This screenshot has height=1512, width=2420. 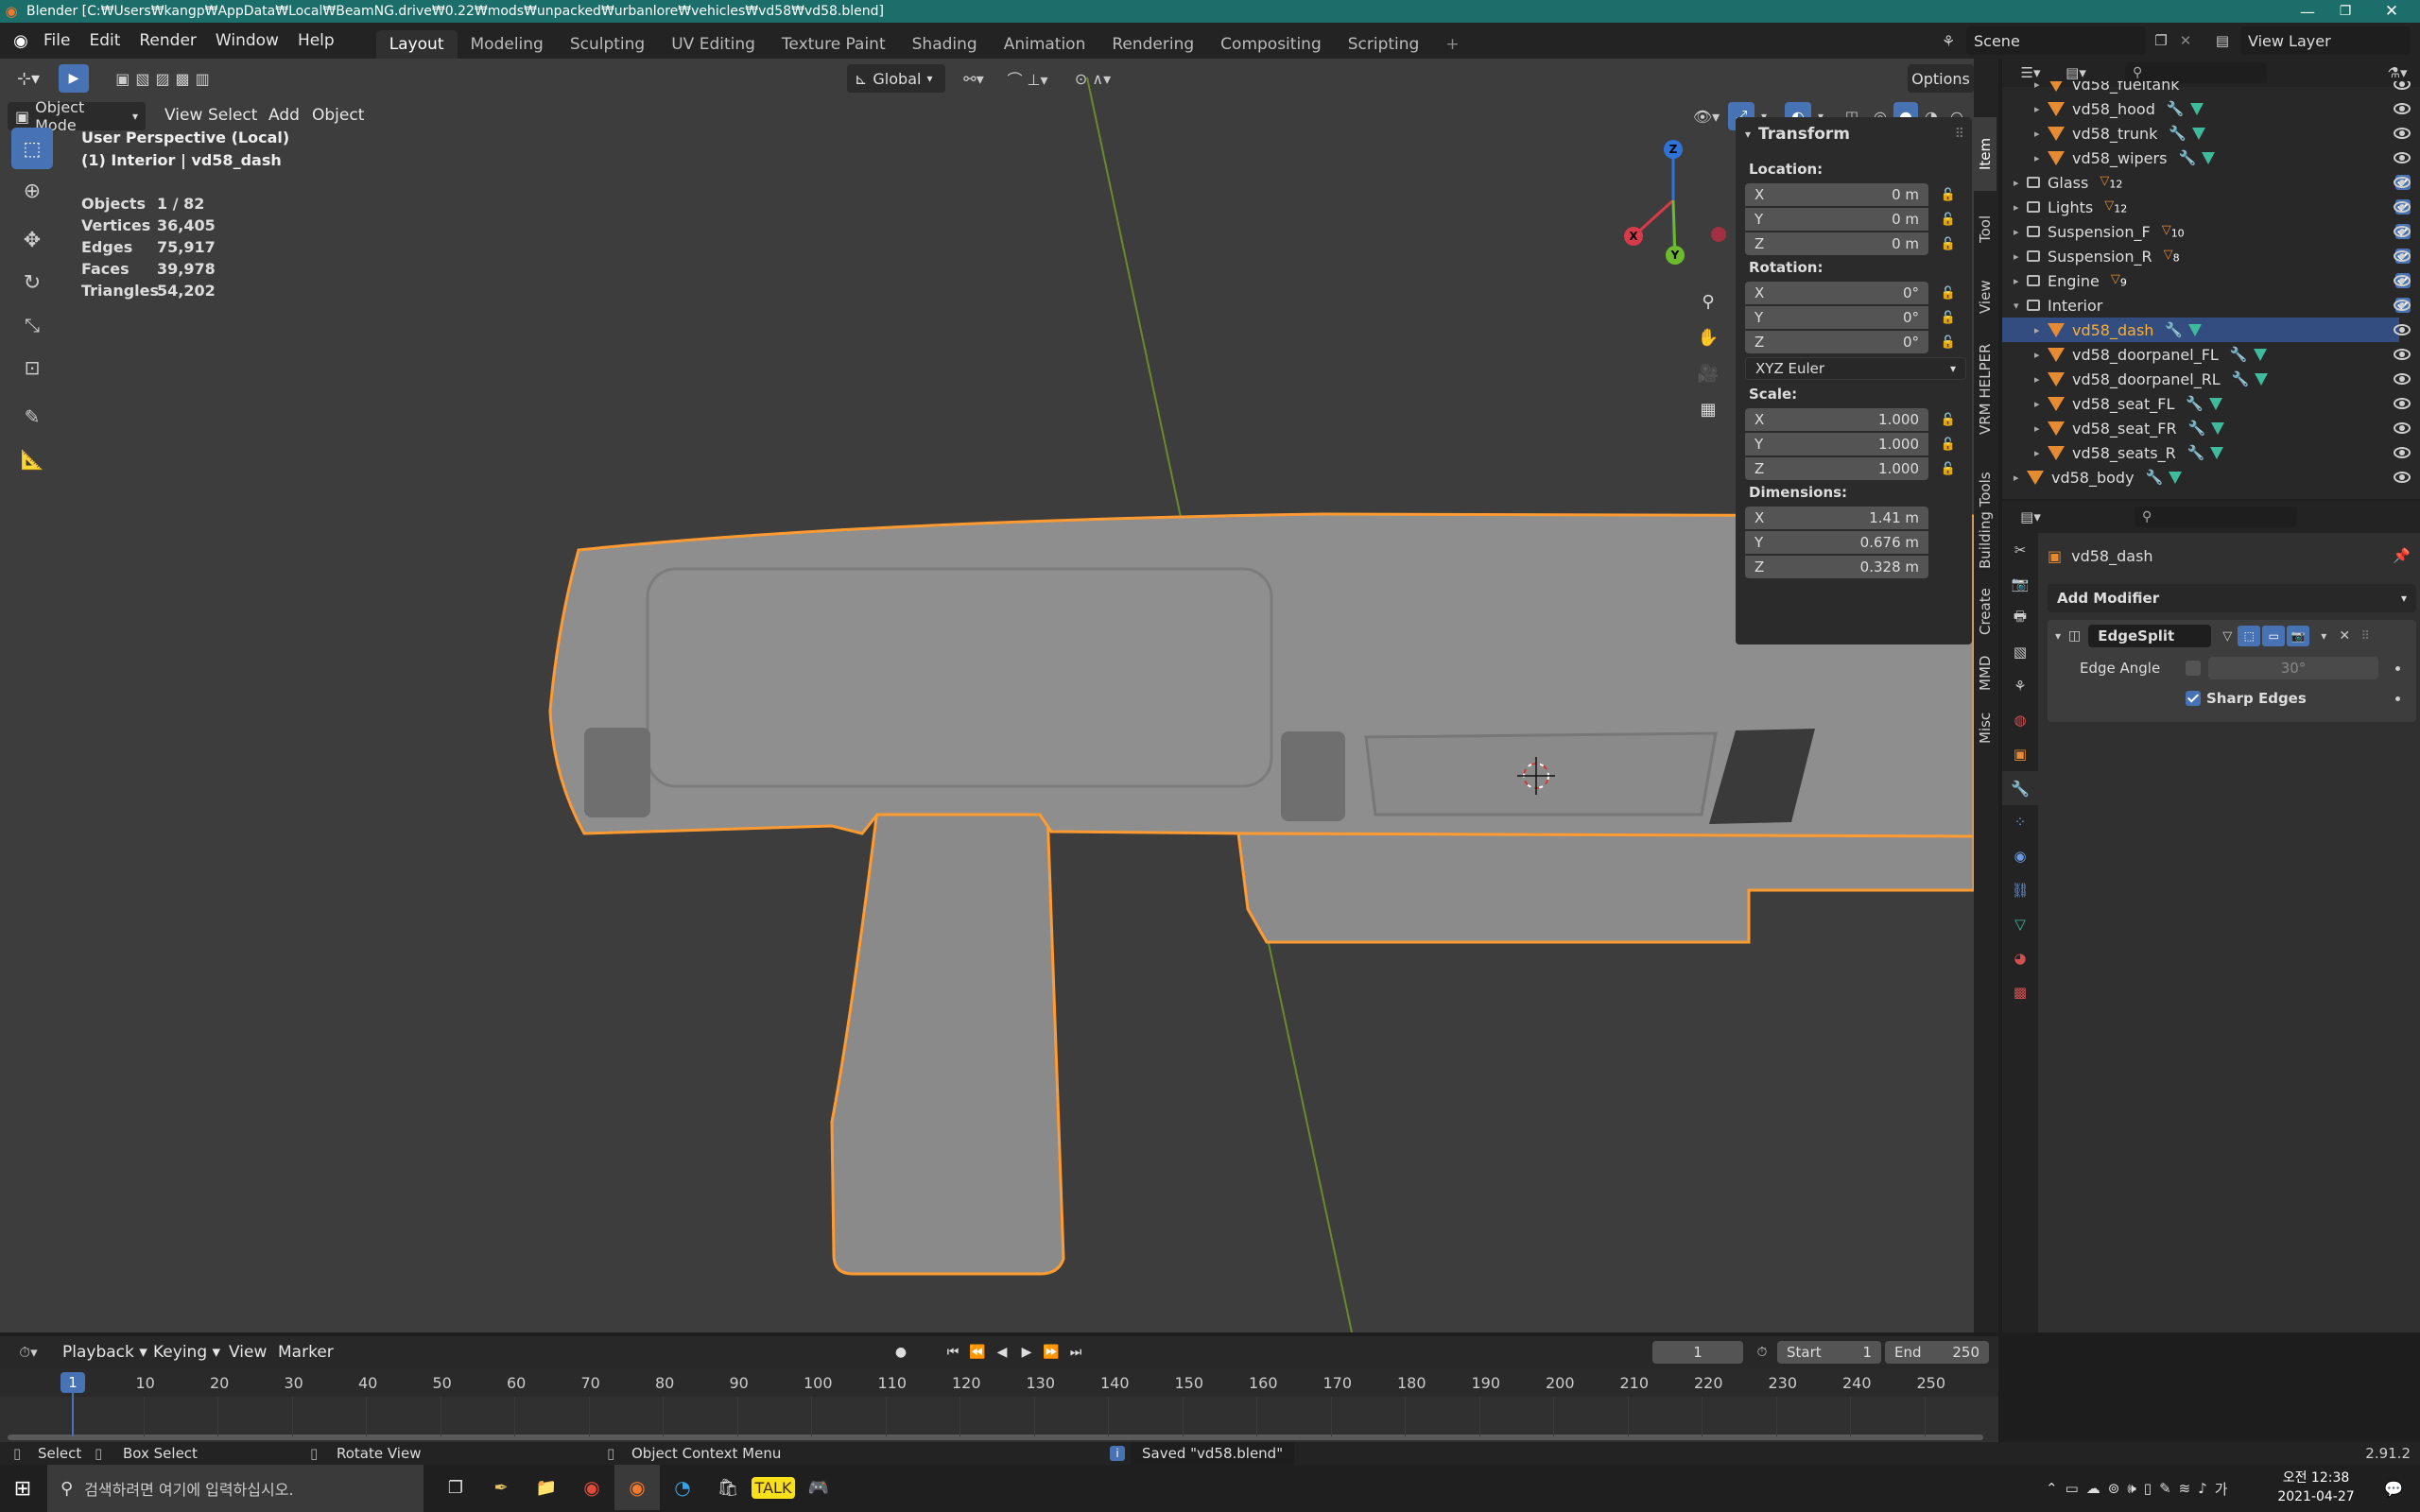 What do you see at coordinates (2206, 182) in the screenshot?
I see `outliner-row: ▸ Glass ▽12` at bounding box center [2206, 182].